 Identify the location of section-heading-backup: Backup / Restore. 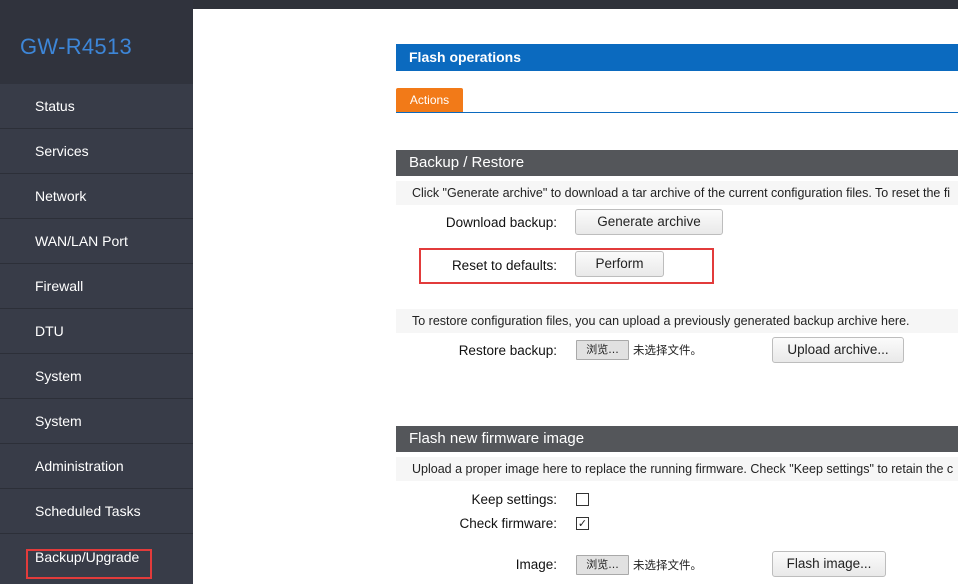
(677, 163).